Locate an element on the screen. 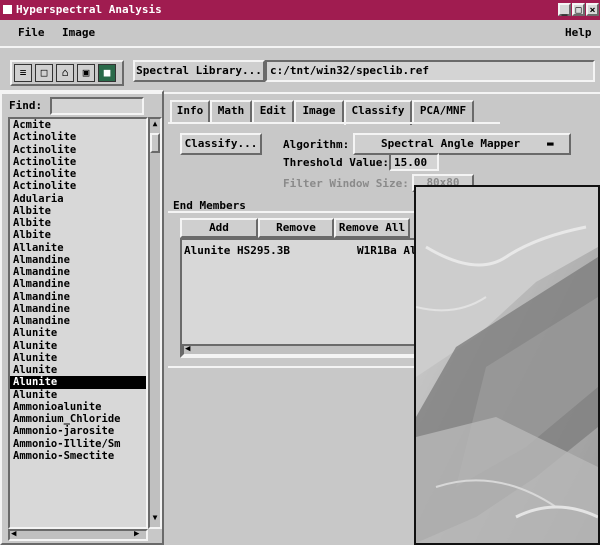  scroll-up-icon: ▲ is located at coordinates (155, 125).